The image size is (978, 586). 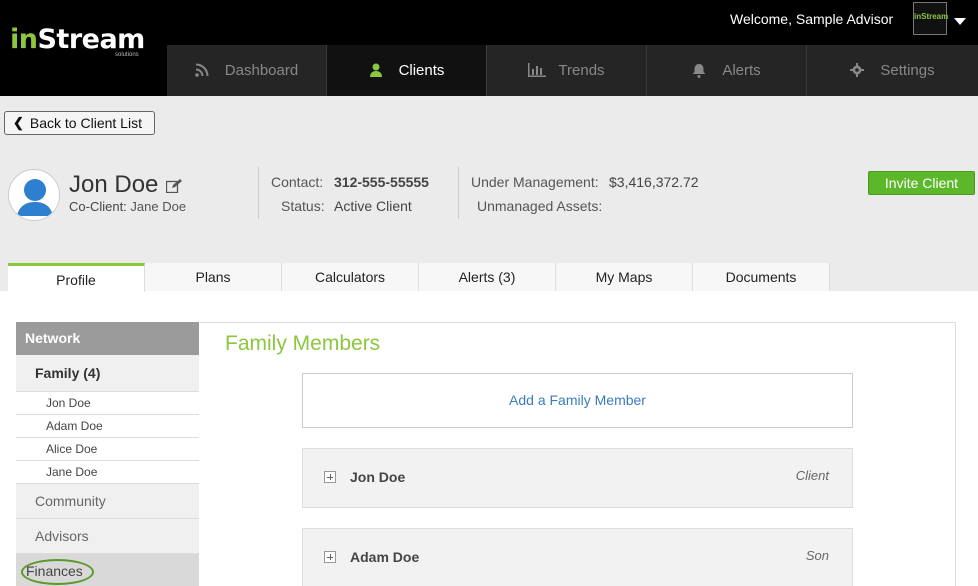 I want to click on contact-label: Contact:, so click(x=297, y=182).